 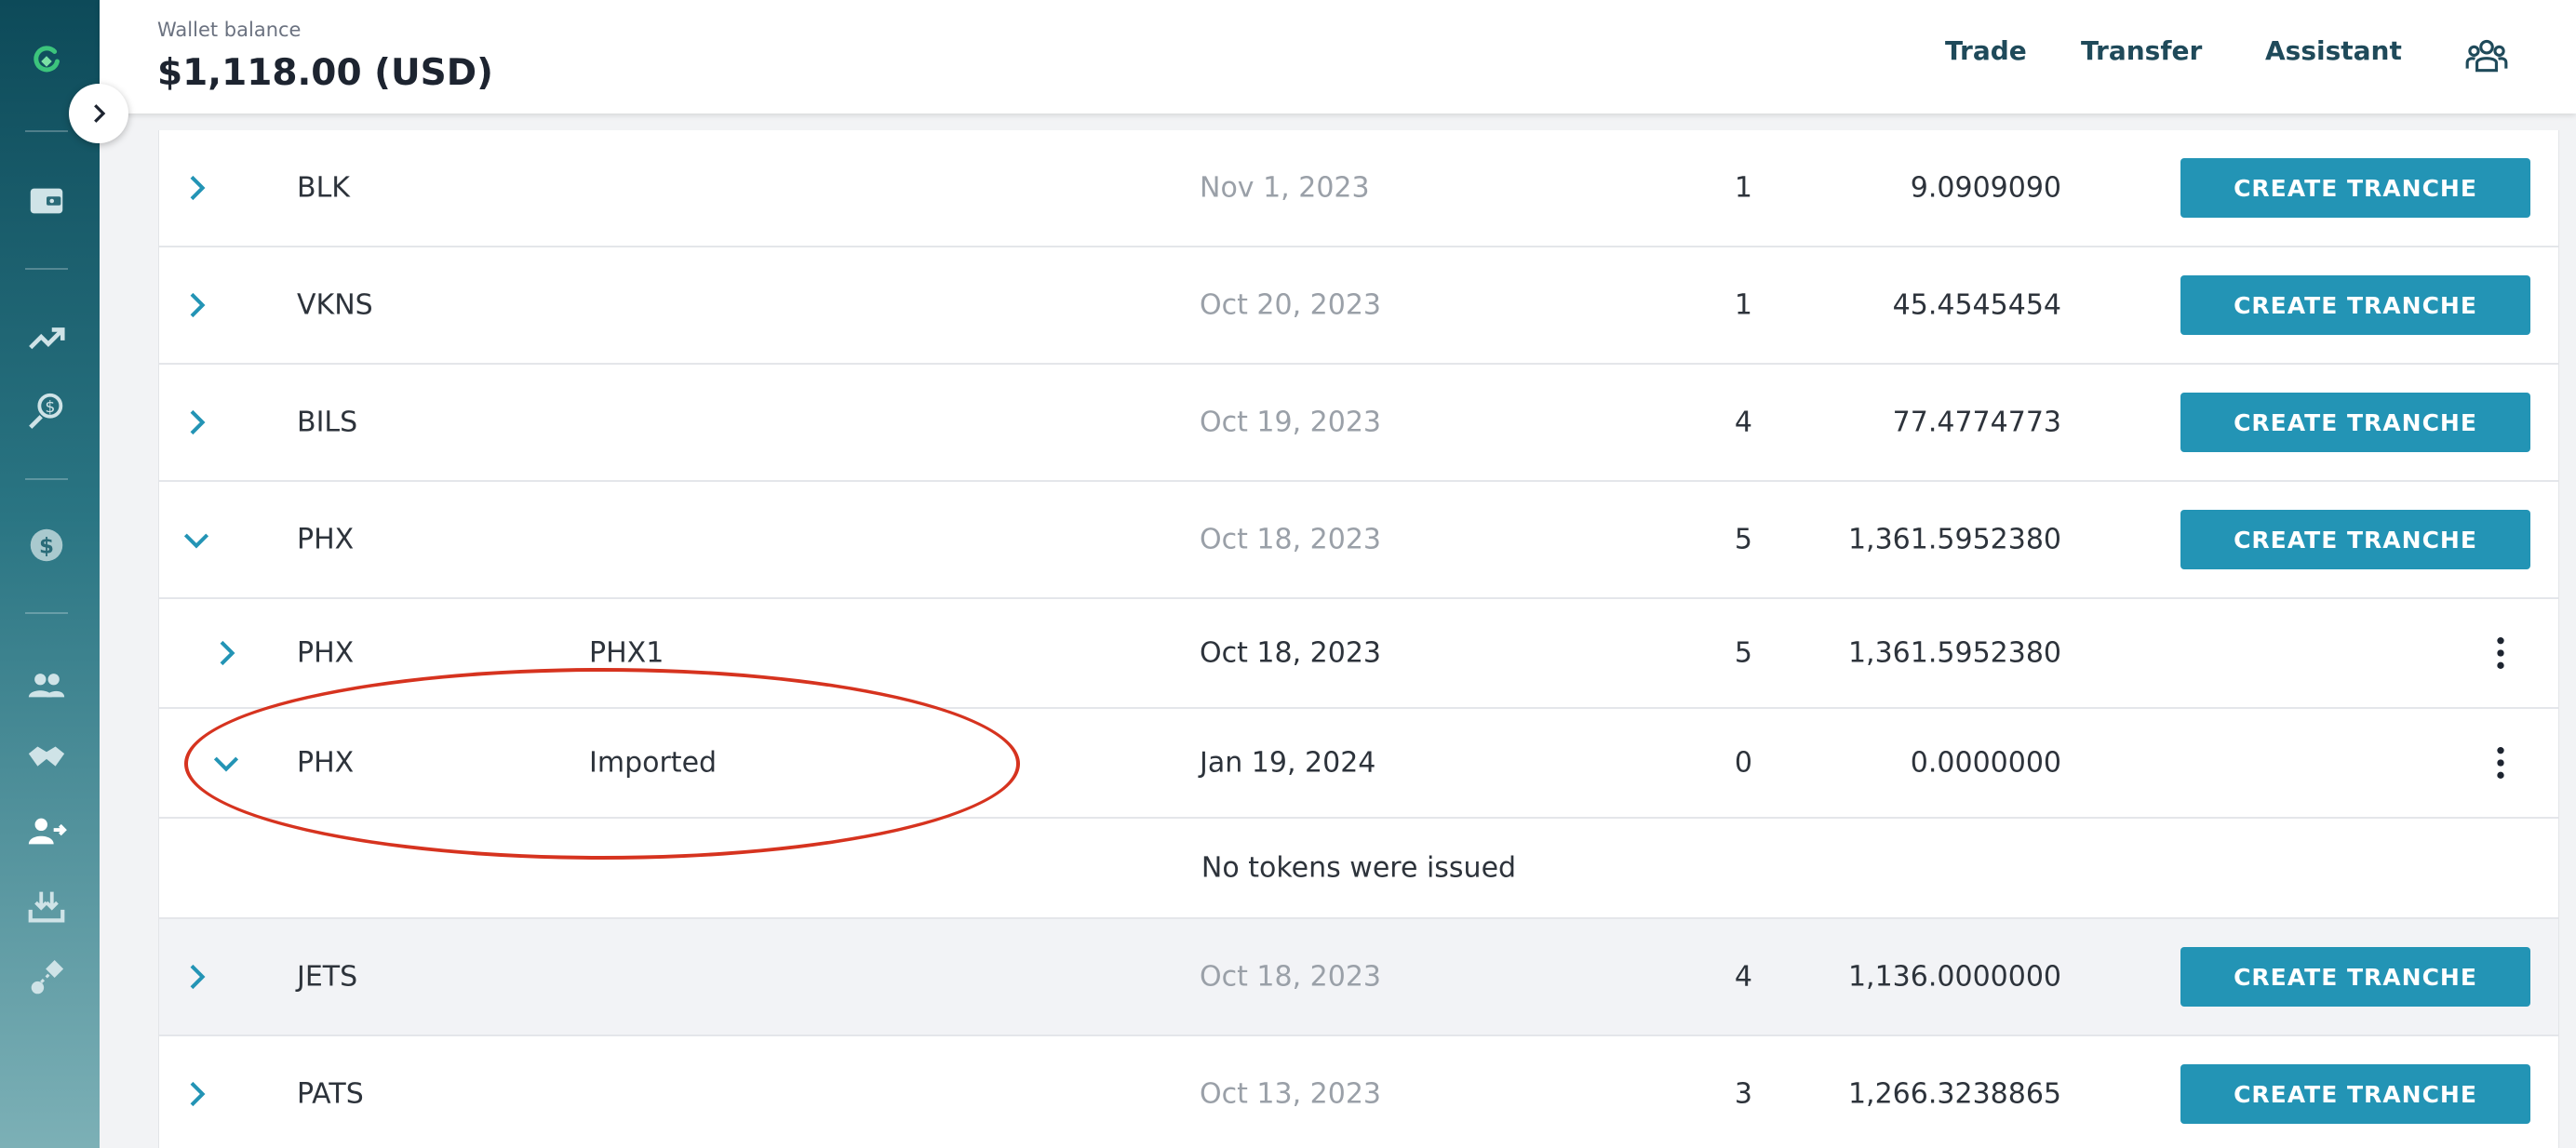 What do you see at coordinates (1954, 977) in the screenshot?
I see `token-amount: 1,136.0000000` at bounding box center [1954, 977].